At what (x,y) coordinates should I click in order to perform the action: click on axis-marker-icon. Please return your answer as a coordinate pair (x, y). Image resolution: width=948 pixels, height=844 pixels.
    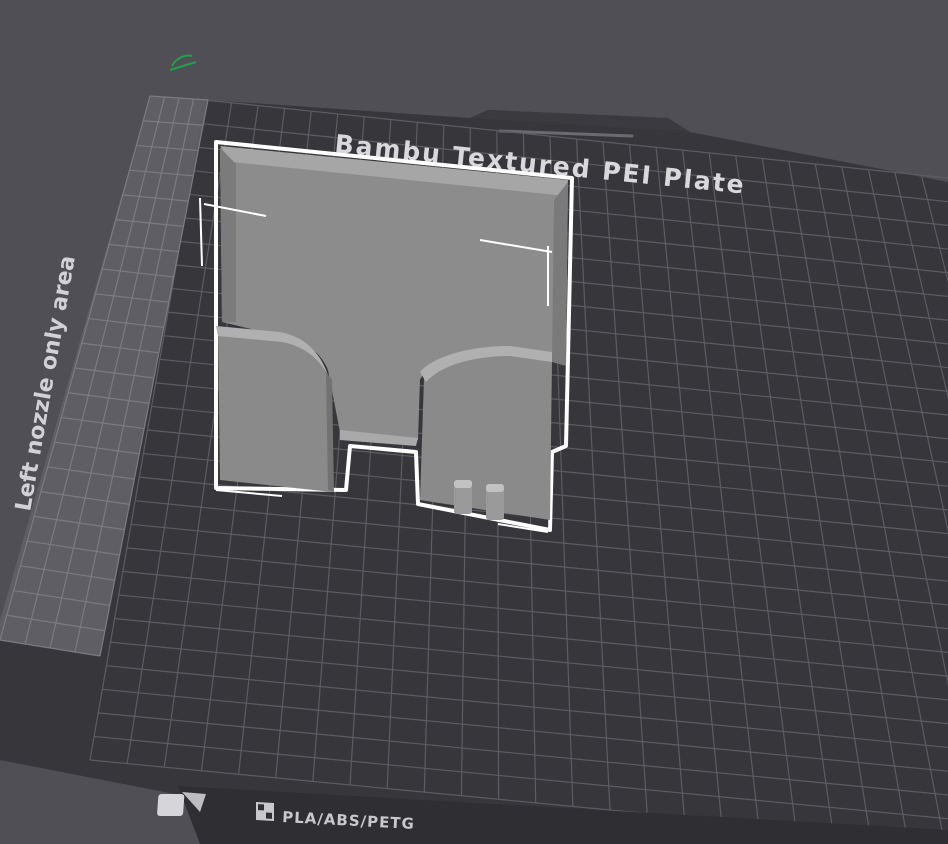
    Looking at the image, I should click on (183, 62).